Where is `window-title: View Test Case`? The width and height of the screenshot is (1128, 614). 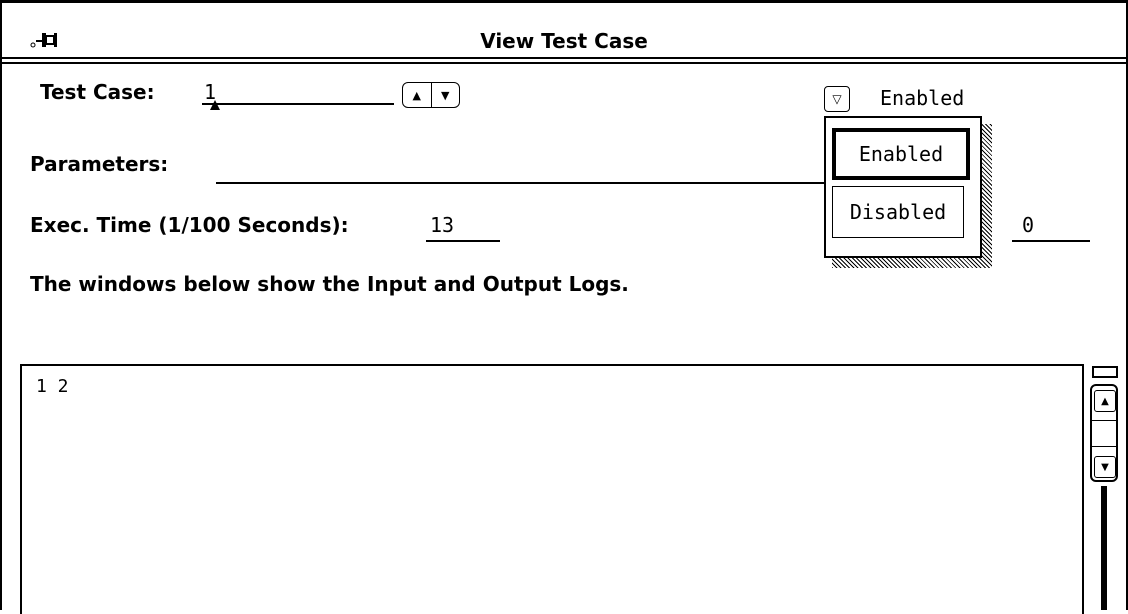
window-title: View Test Case is located at coordinates (564, 41).